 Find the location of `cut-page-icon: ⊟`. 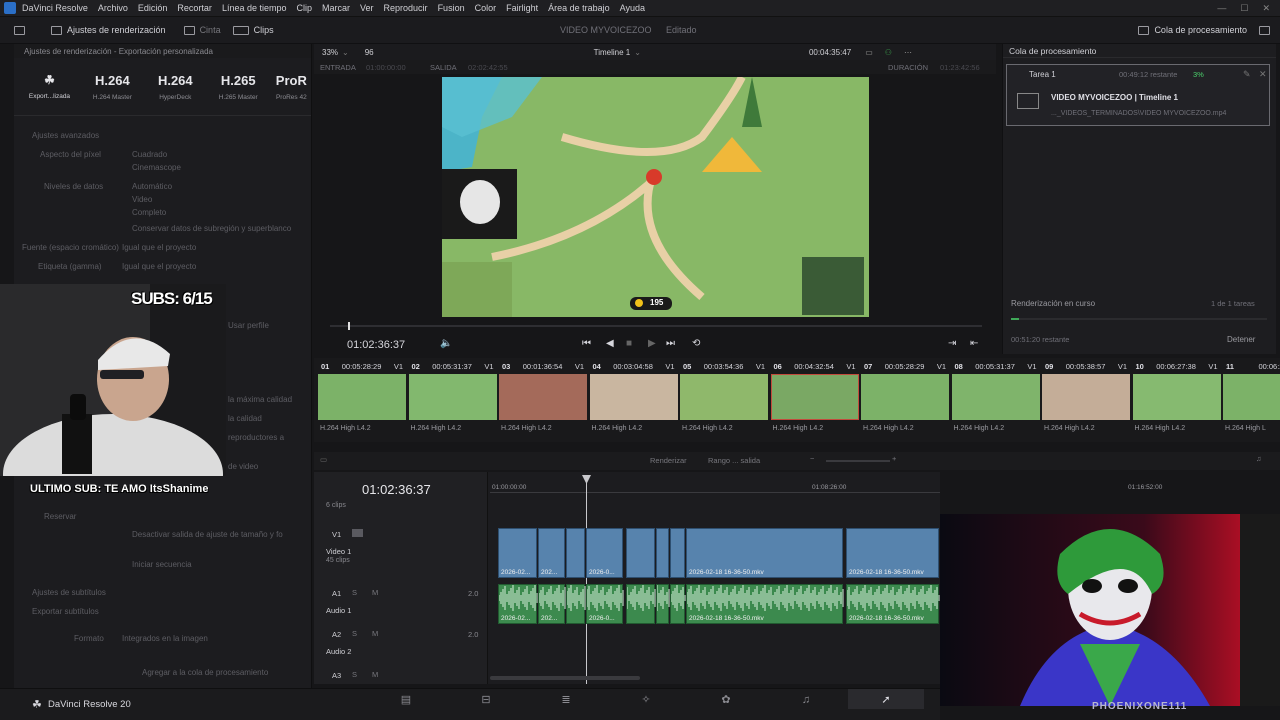

cut-page-icon: ⊟ is located at coordinates (486, 700).